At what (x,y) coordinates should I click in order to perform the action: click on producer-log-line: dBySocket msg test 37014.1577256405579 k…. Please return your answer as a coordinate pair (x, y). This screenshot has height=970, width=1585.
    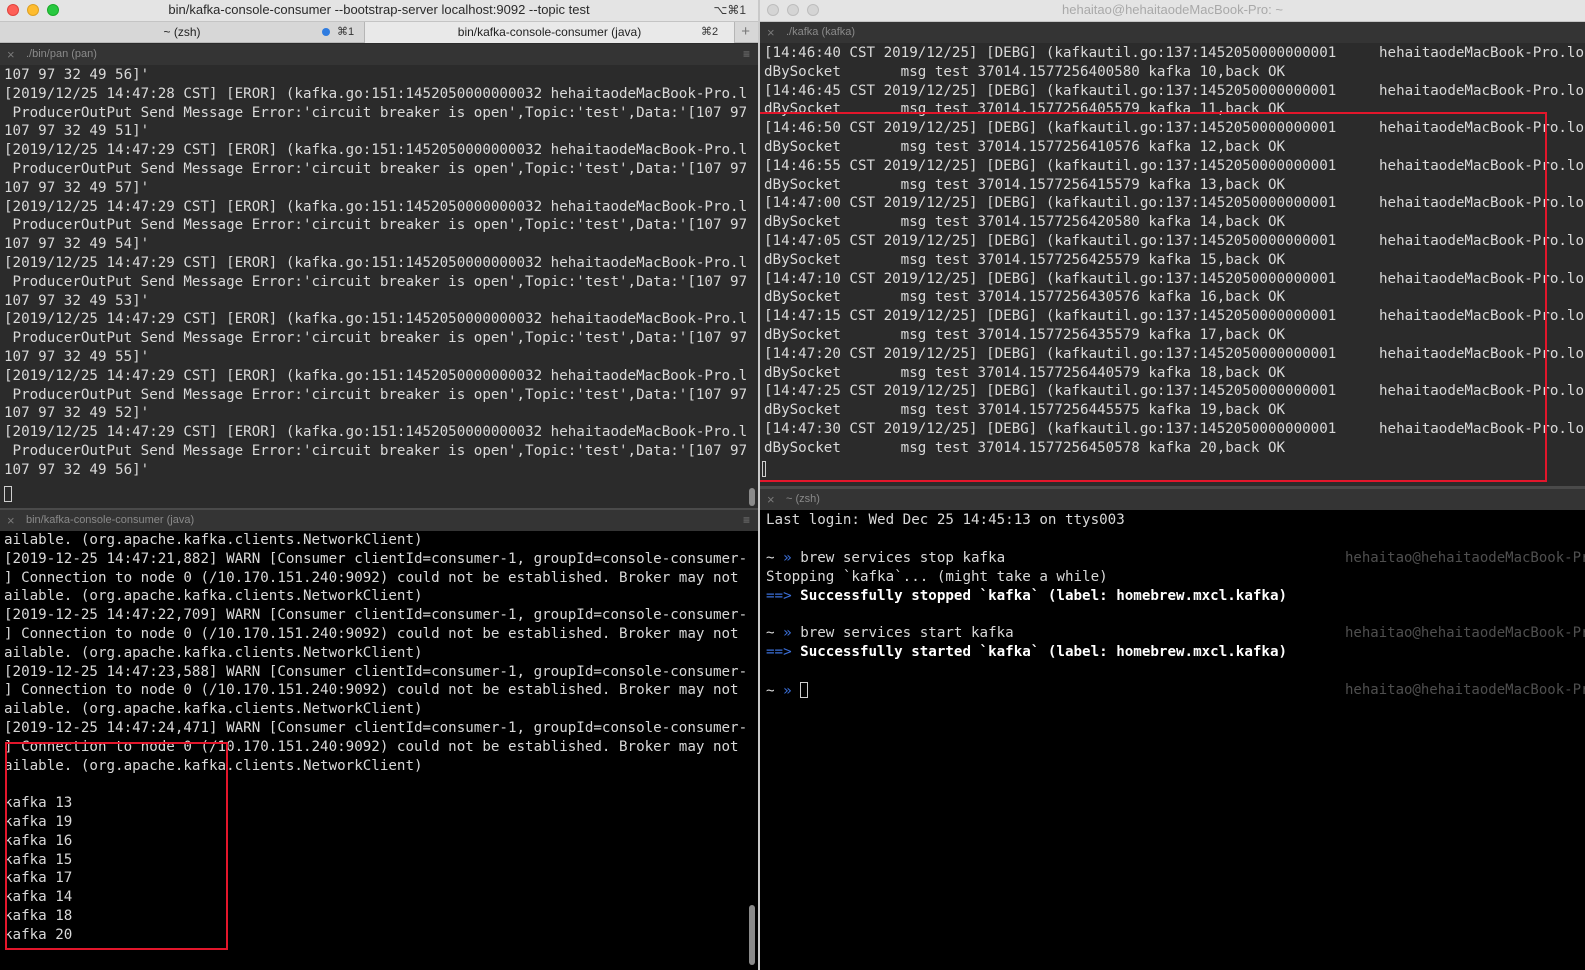
    Looking at the image, I should click on (1025, 109).